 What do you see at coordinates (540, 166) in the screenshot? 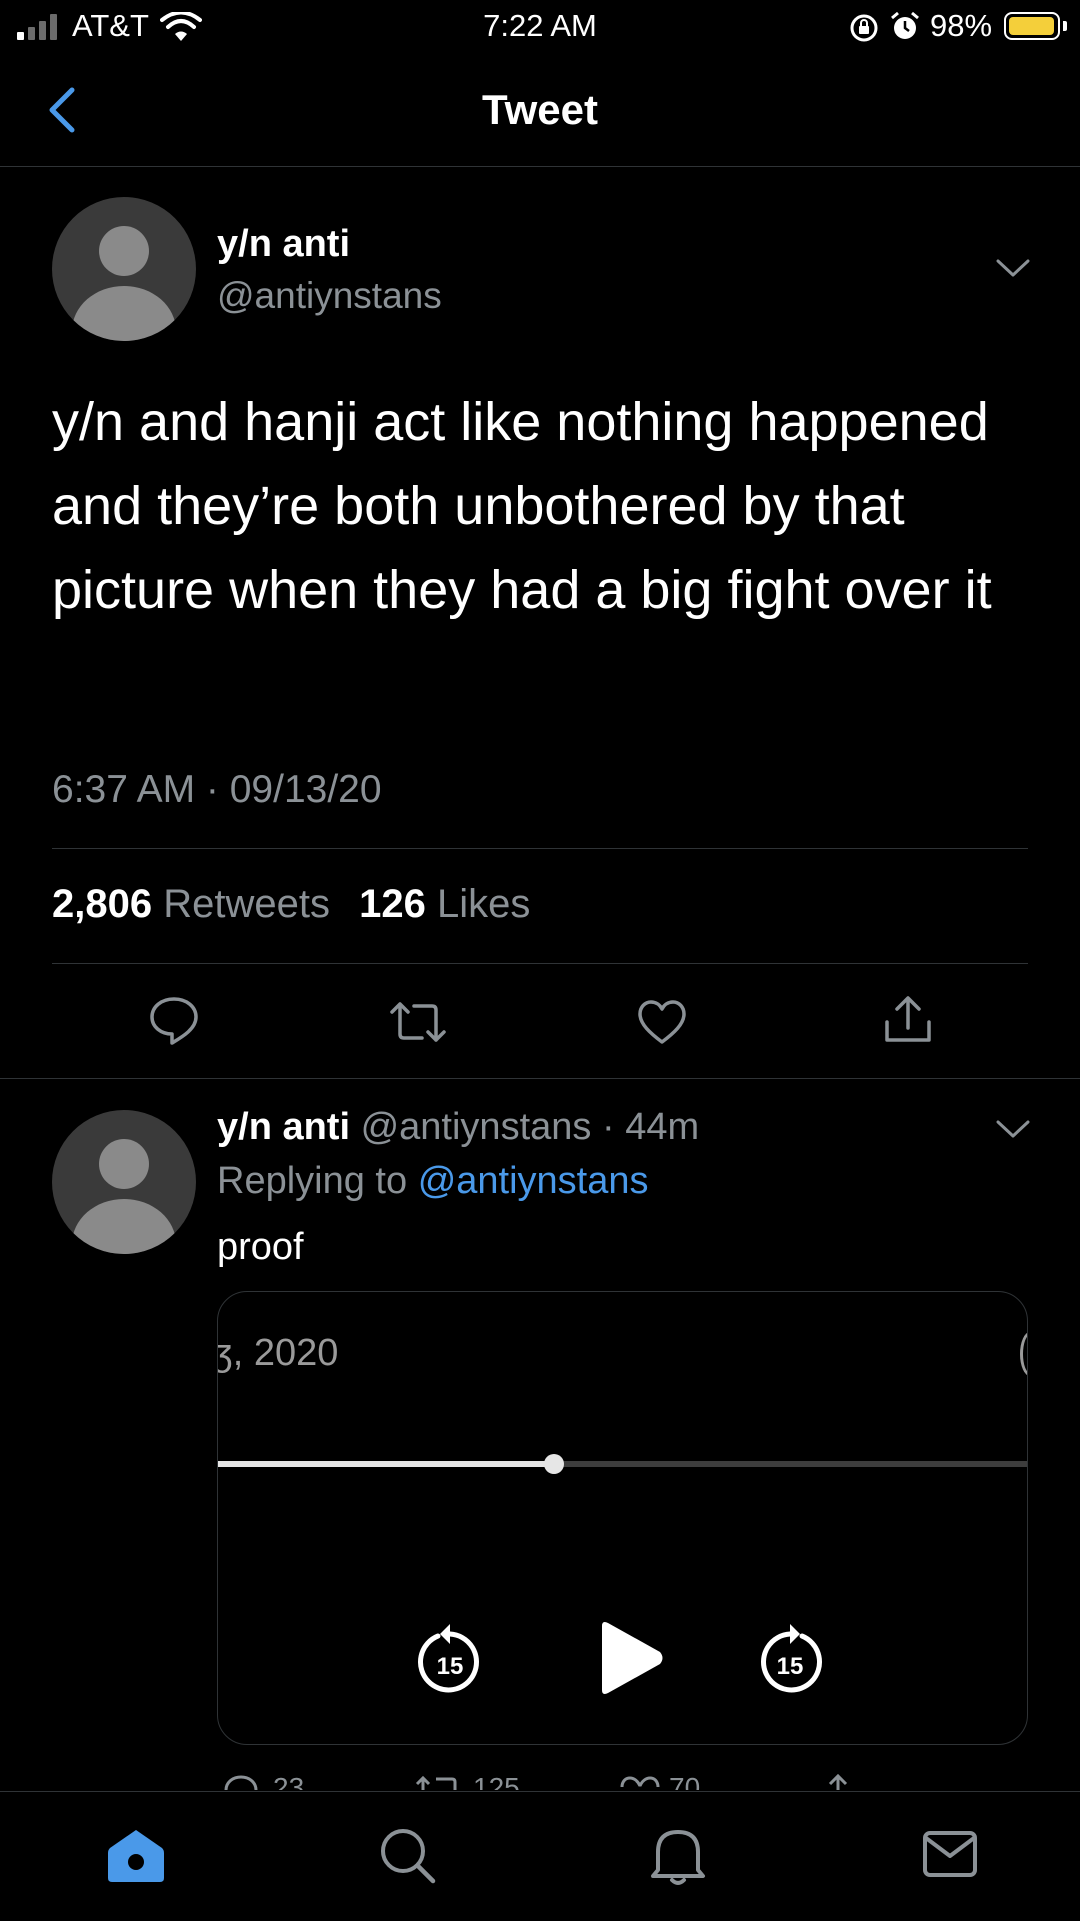
I see `header-divider` at bounding box center [540, 166].